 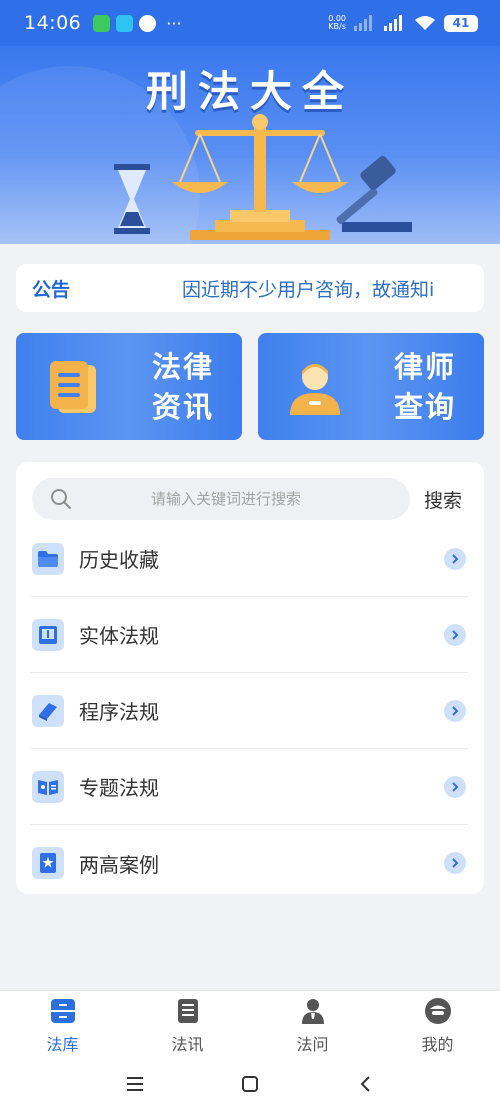 I want to click on bookmark-star-icon, so click(x=48, y=863).